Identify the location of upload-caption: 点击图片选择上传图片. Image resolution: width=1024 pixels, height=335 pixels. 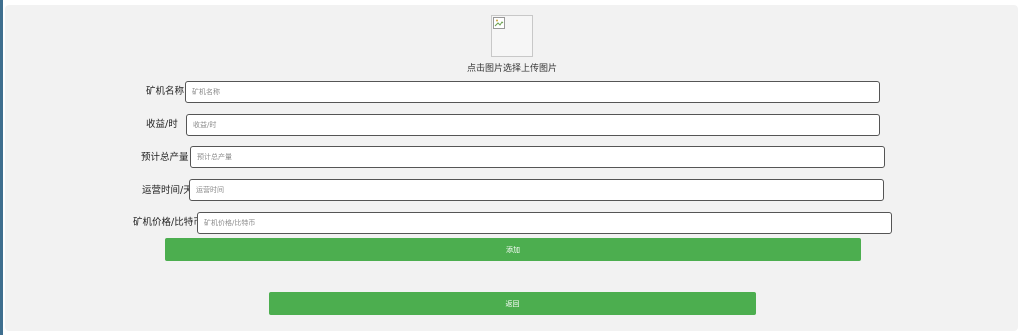
(511, 69).